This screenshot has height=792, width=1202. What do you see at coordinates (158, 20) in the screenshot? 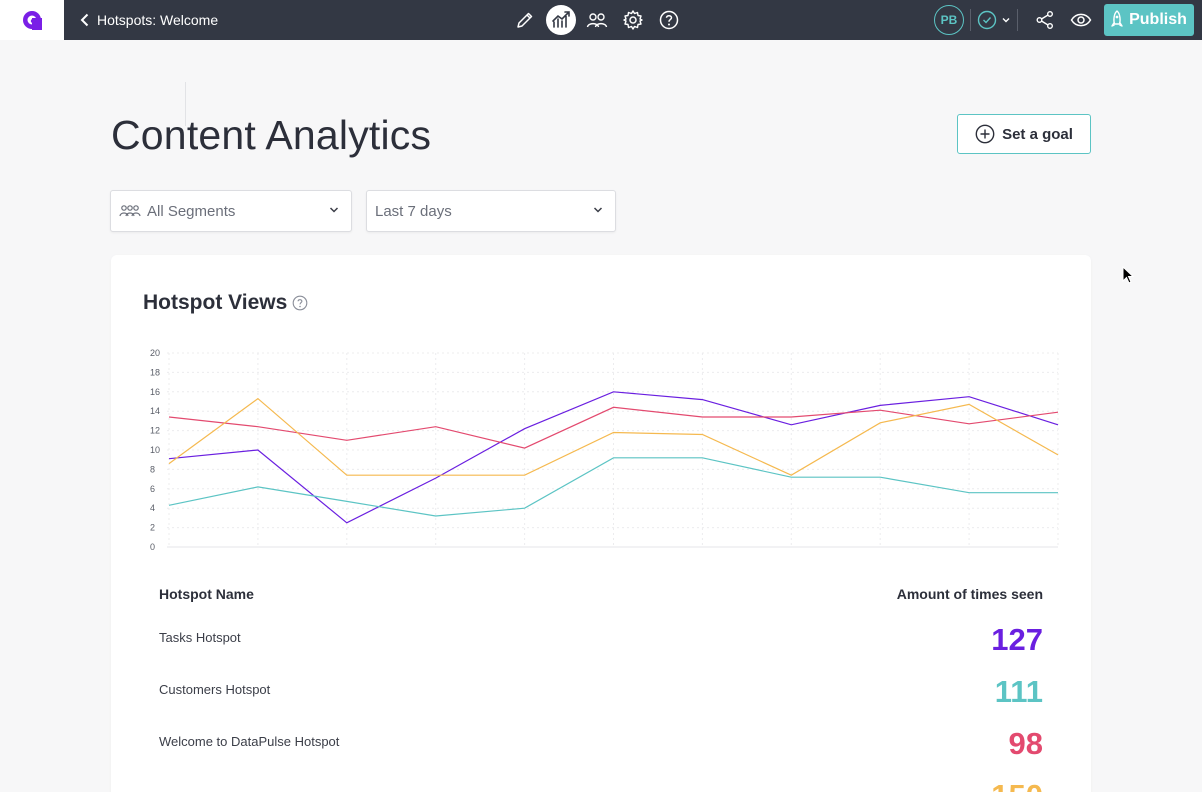
I see `back-link-label: Hotspots: Welcome` at bounding box center [158, 20].